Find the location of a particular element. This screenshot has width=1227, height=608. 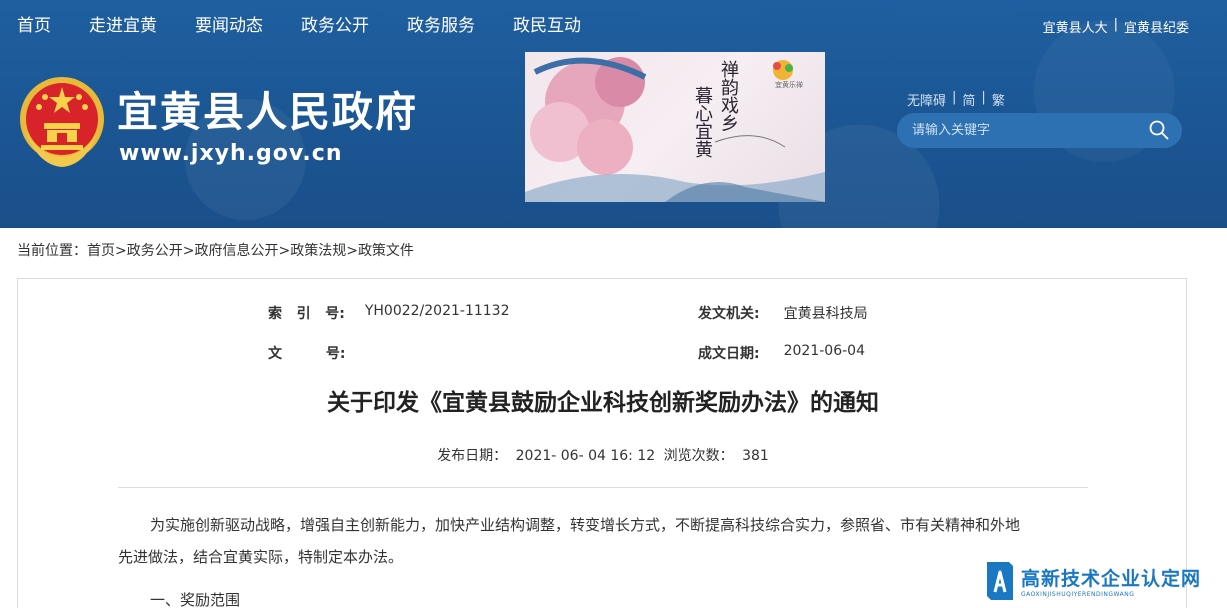

meta-index: 索 引 号: YH0022/2021-11132 is located at coordinates (389, 313).